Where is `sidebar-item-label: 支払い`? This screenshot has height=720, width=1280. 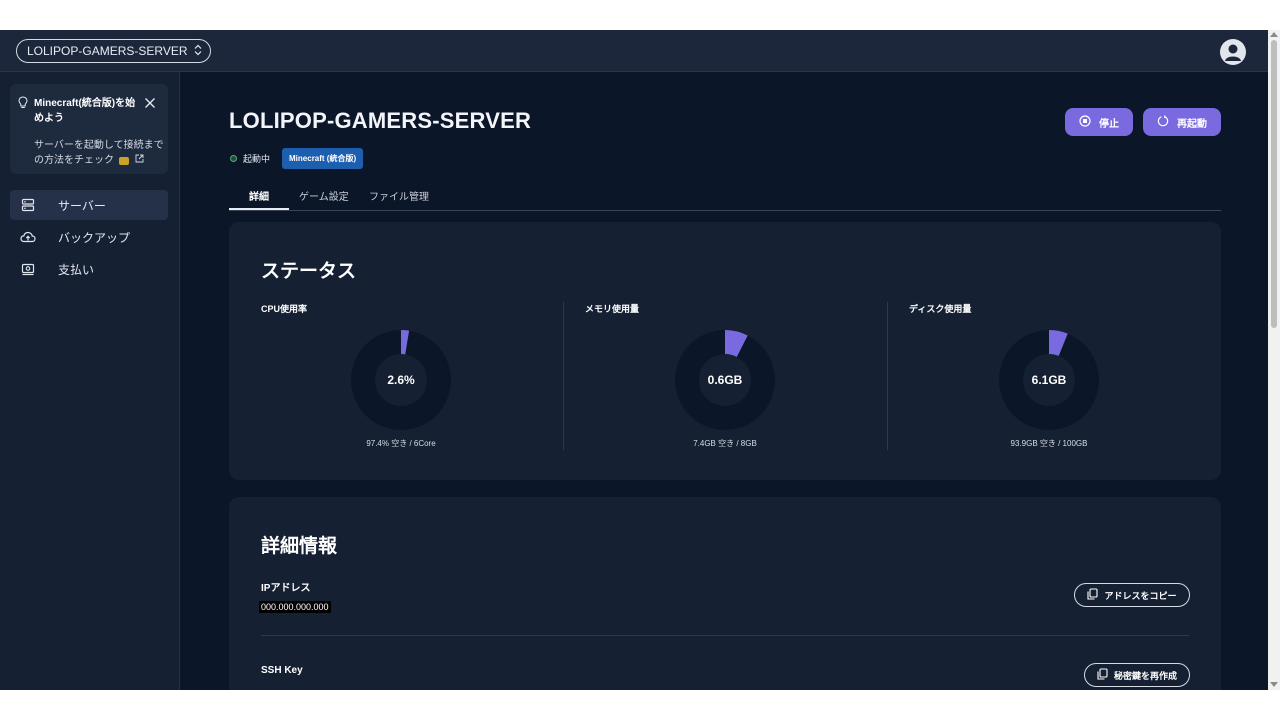 sidebar-item-label: 支払い is located at coordinates (76, 269).